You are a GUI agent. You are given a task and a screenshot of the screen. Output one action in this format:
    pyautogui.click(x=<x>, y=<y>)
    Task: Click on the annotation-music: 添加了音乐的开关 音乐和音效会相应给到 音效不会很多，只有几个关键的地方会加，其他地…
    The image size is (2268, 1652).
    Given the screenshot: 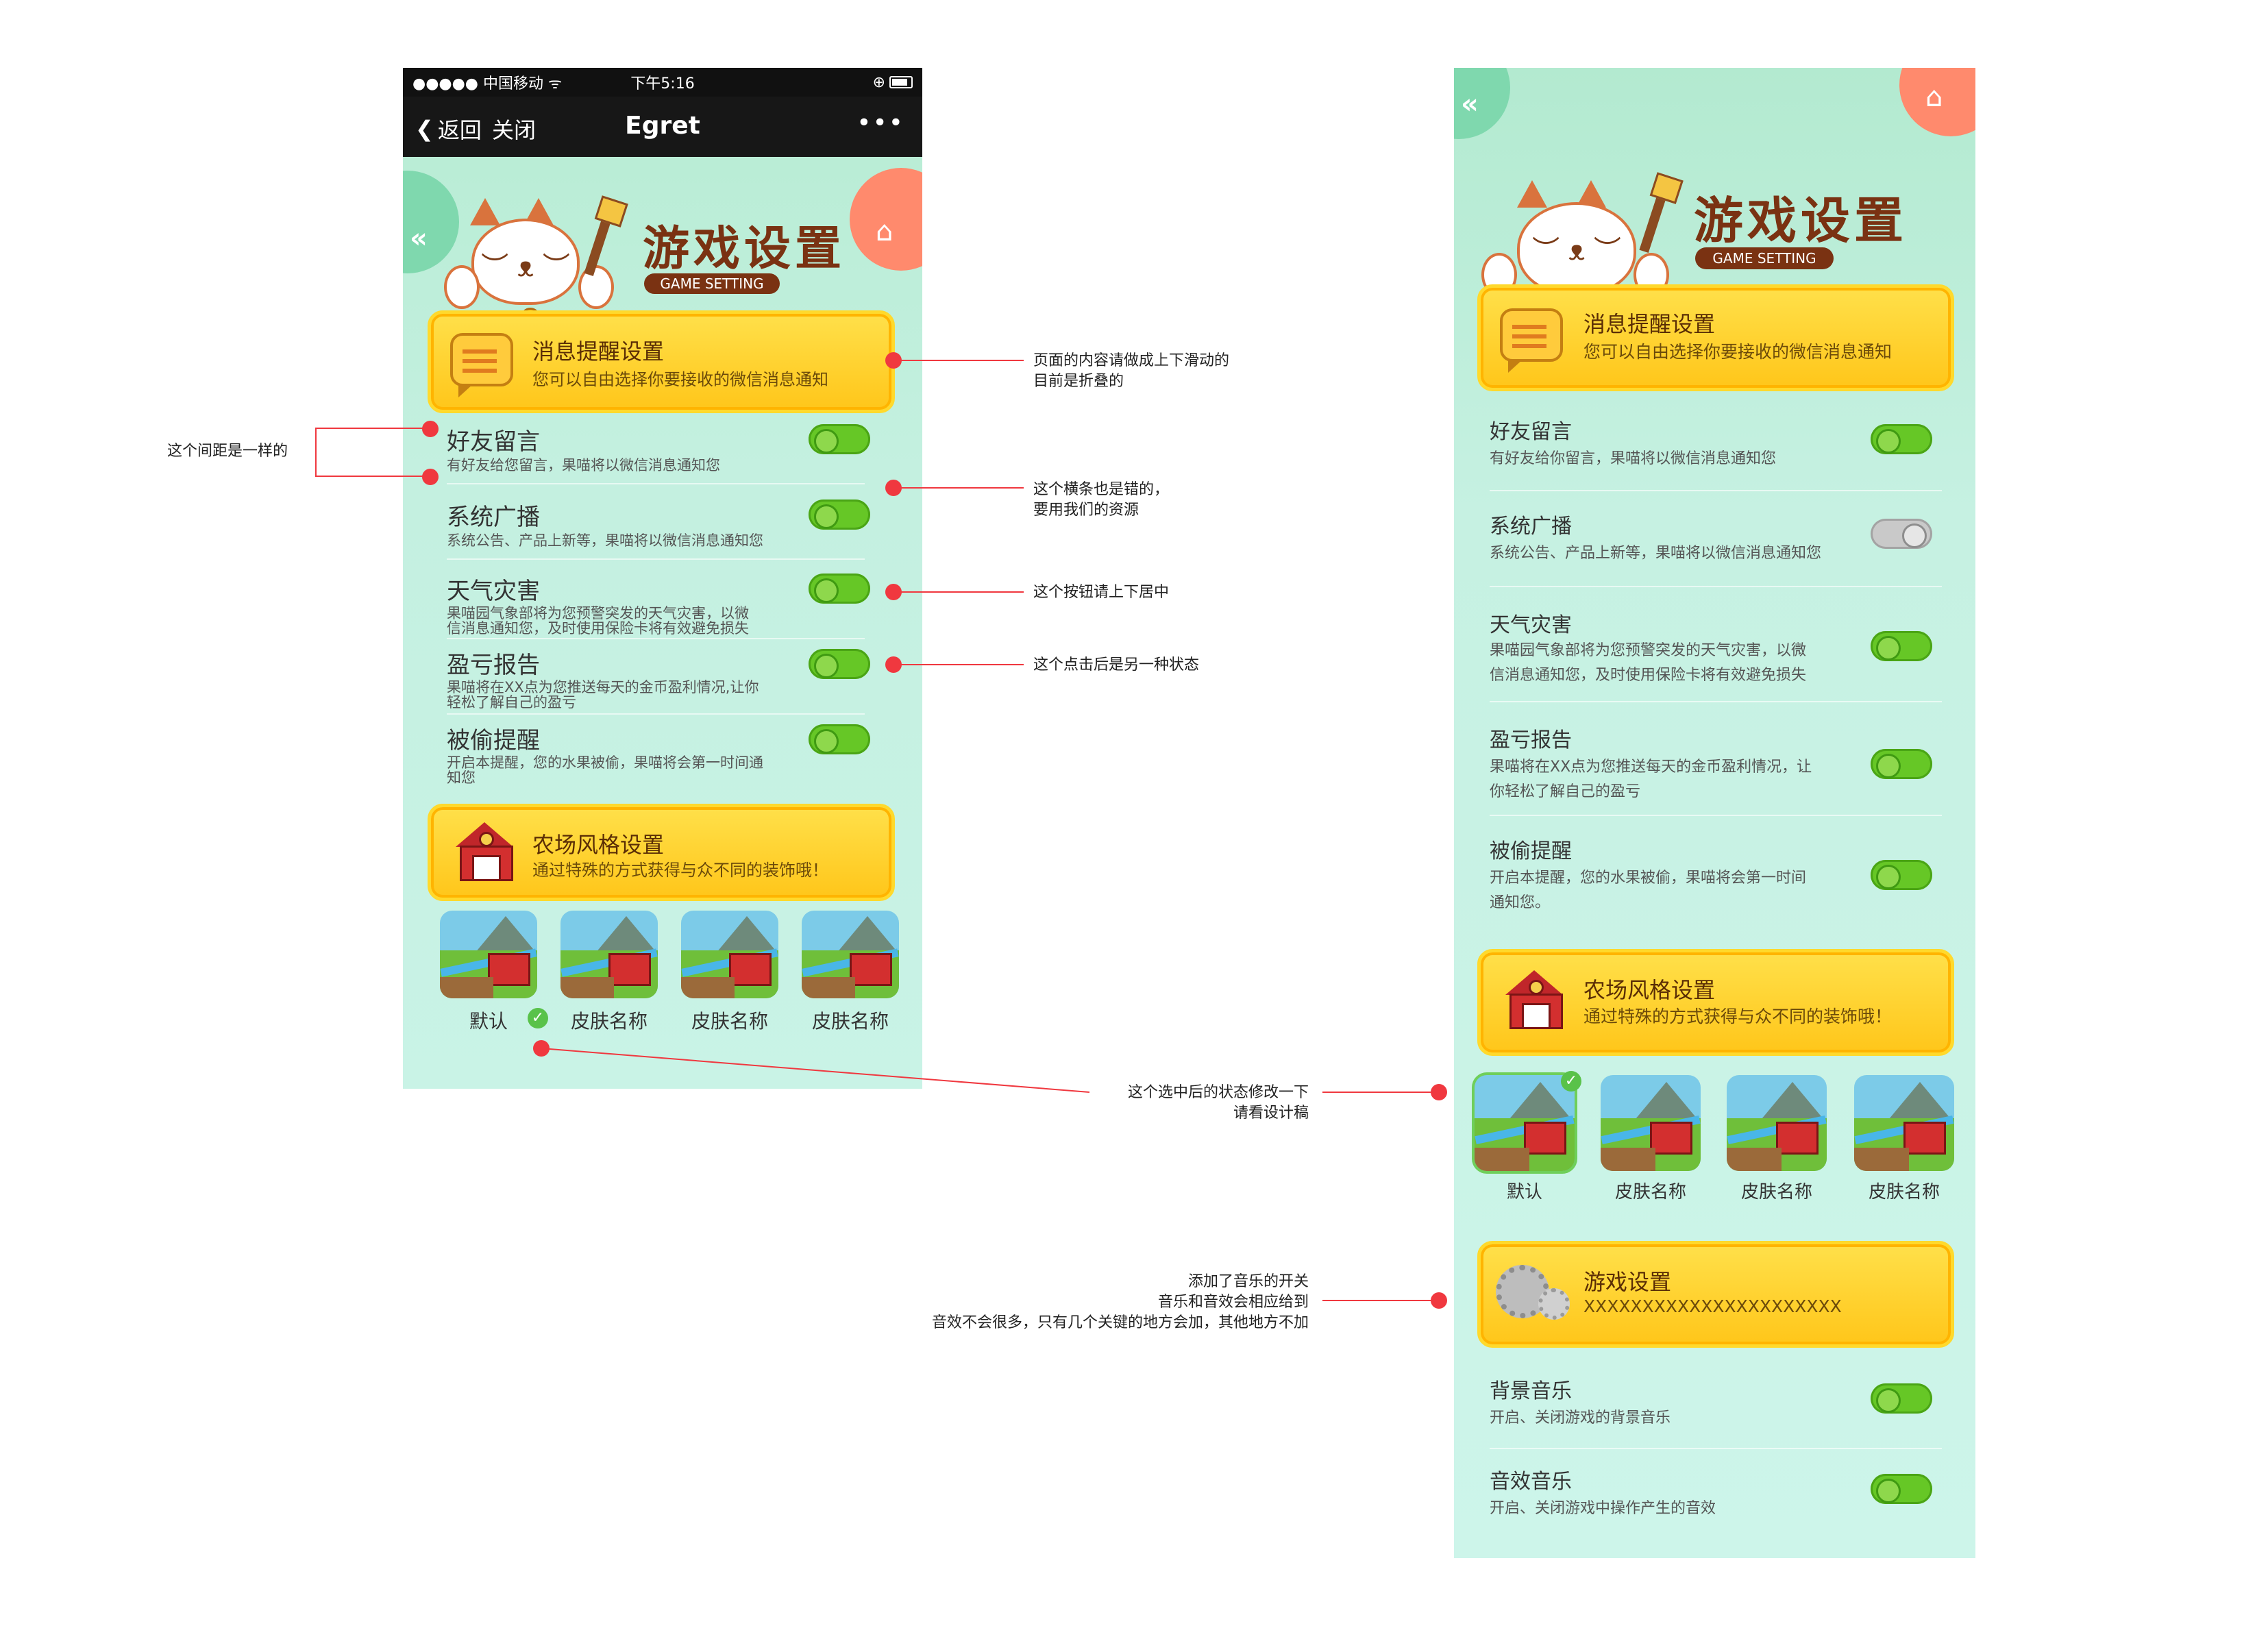 What is the action you would take?
    pyautogui.click(x=1120, y=1302)
    